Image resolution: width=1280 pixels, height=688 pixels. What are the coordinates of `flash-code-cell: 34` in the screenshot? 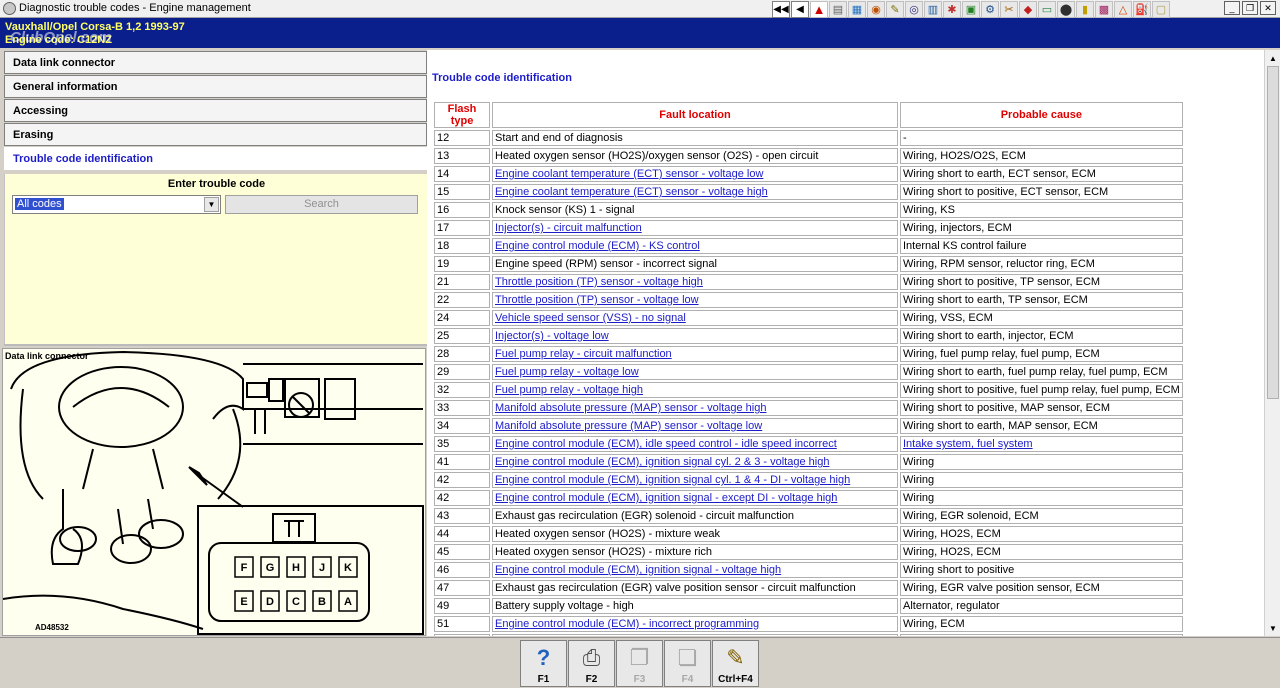 It's located at (462, 426).